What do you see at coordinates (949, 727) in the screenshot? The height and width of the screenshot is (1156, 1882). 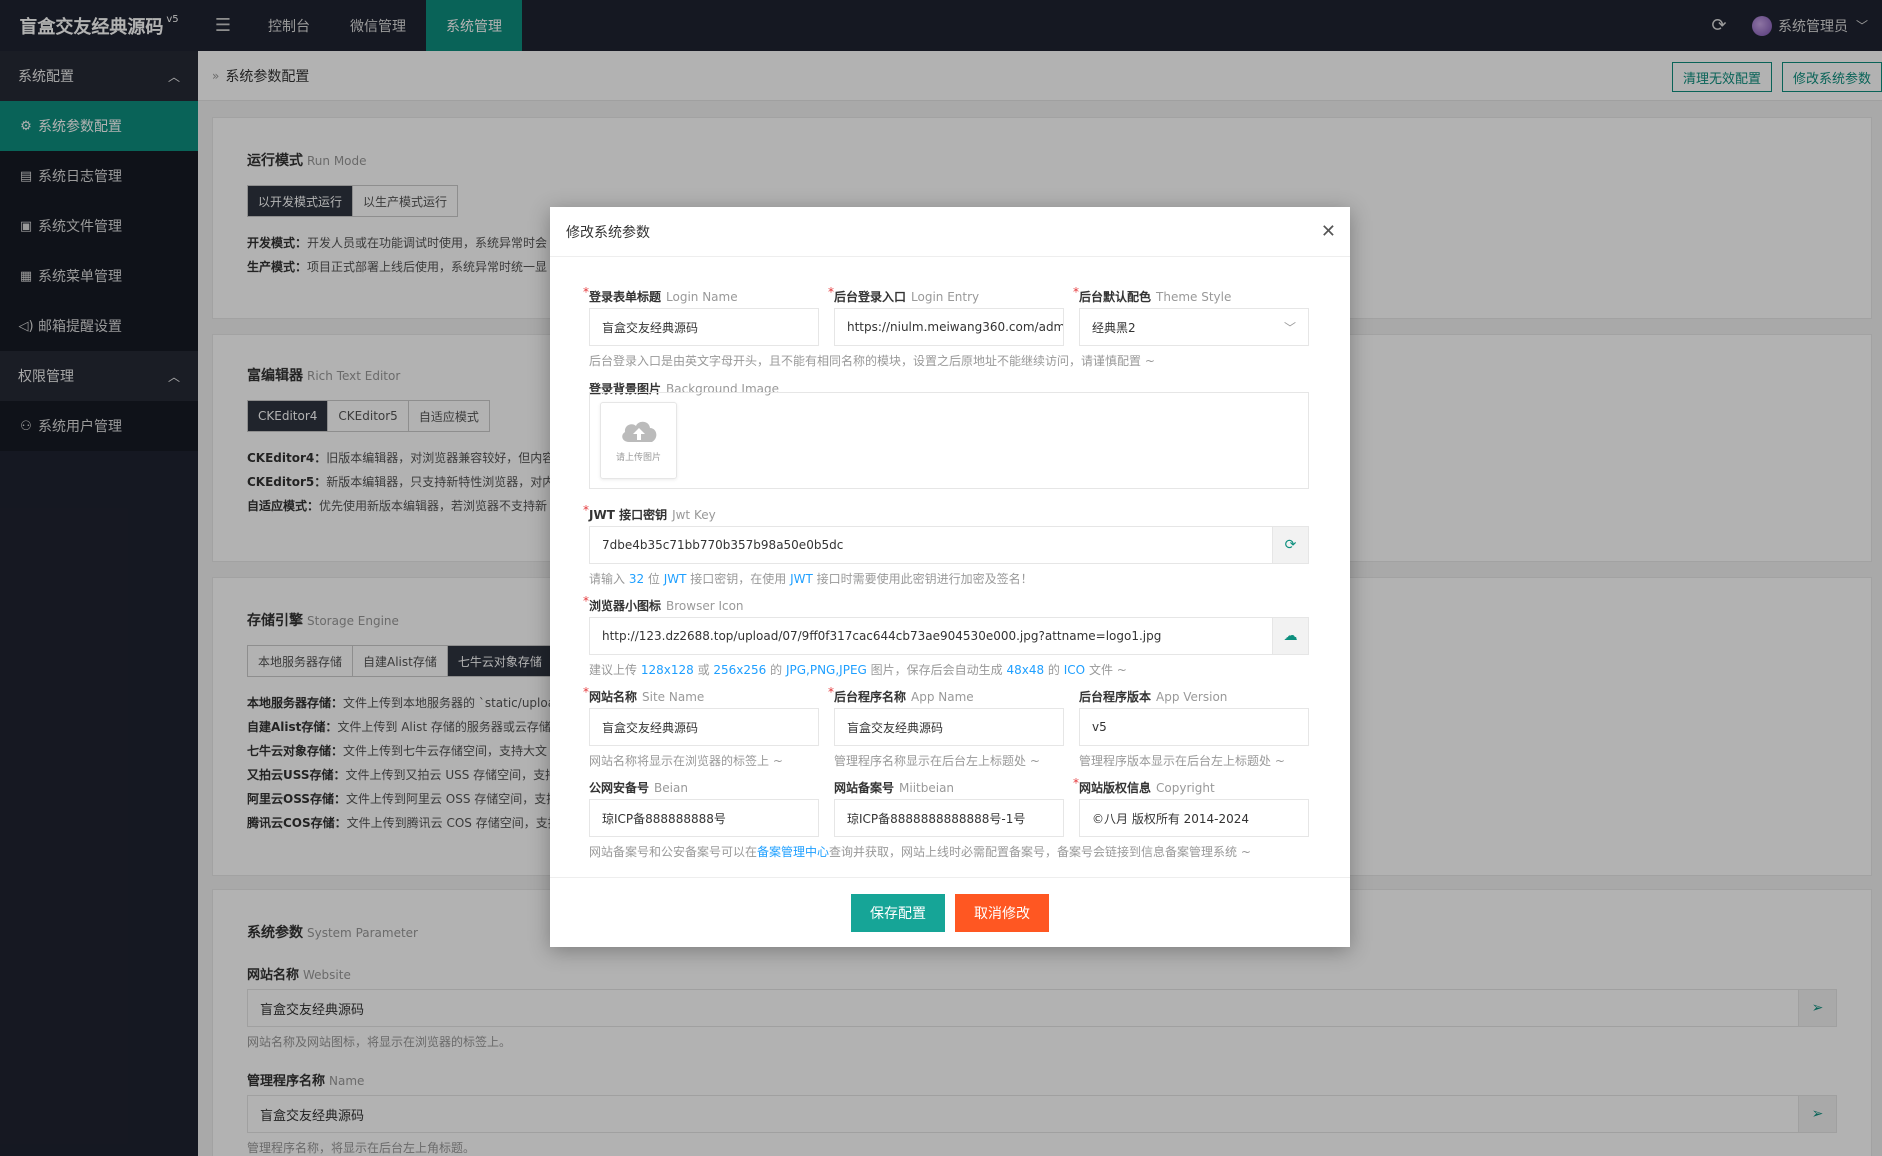 I see `app-name-input: 盲盒交友经典源码` at bounding box center [949, 727].